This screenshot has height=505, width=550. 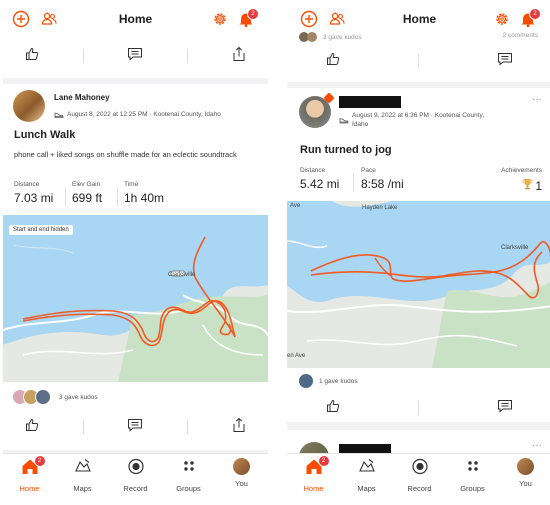 I want to click on stat-label: Pace, so click(x=368, y=170).